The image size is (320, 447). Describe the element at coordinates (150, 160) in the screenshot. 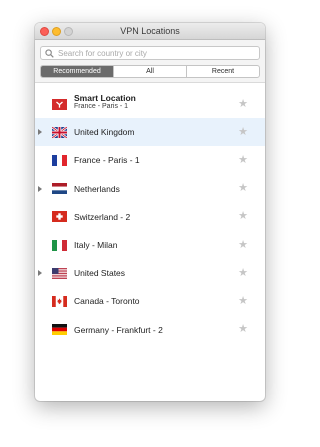

I see `location-row-france-paris-1: France - Paris - 1 ★` at that location.